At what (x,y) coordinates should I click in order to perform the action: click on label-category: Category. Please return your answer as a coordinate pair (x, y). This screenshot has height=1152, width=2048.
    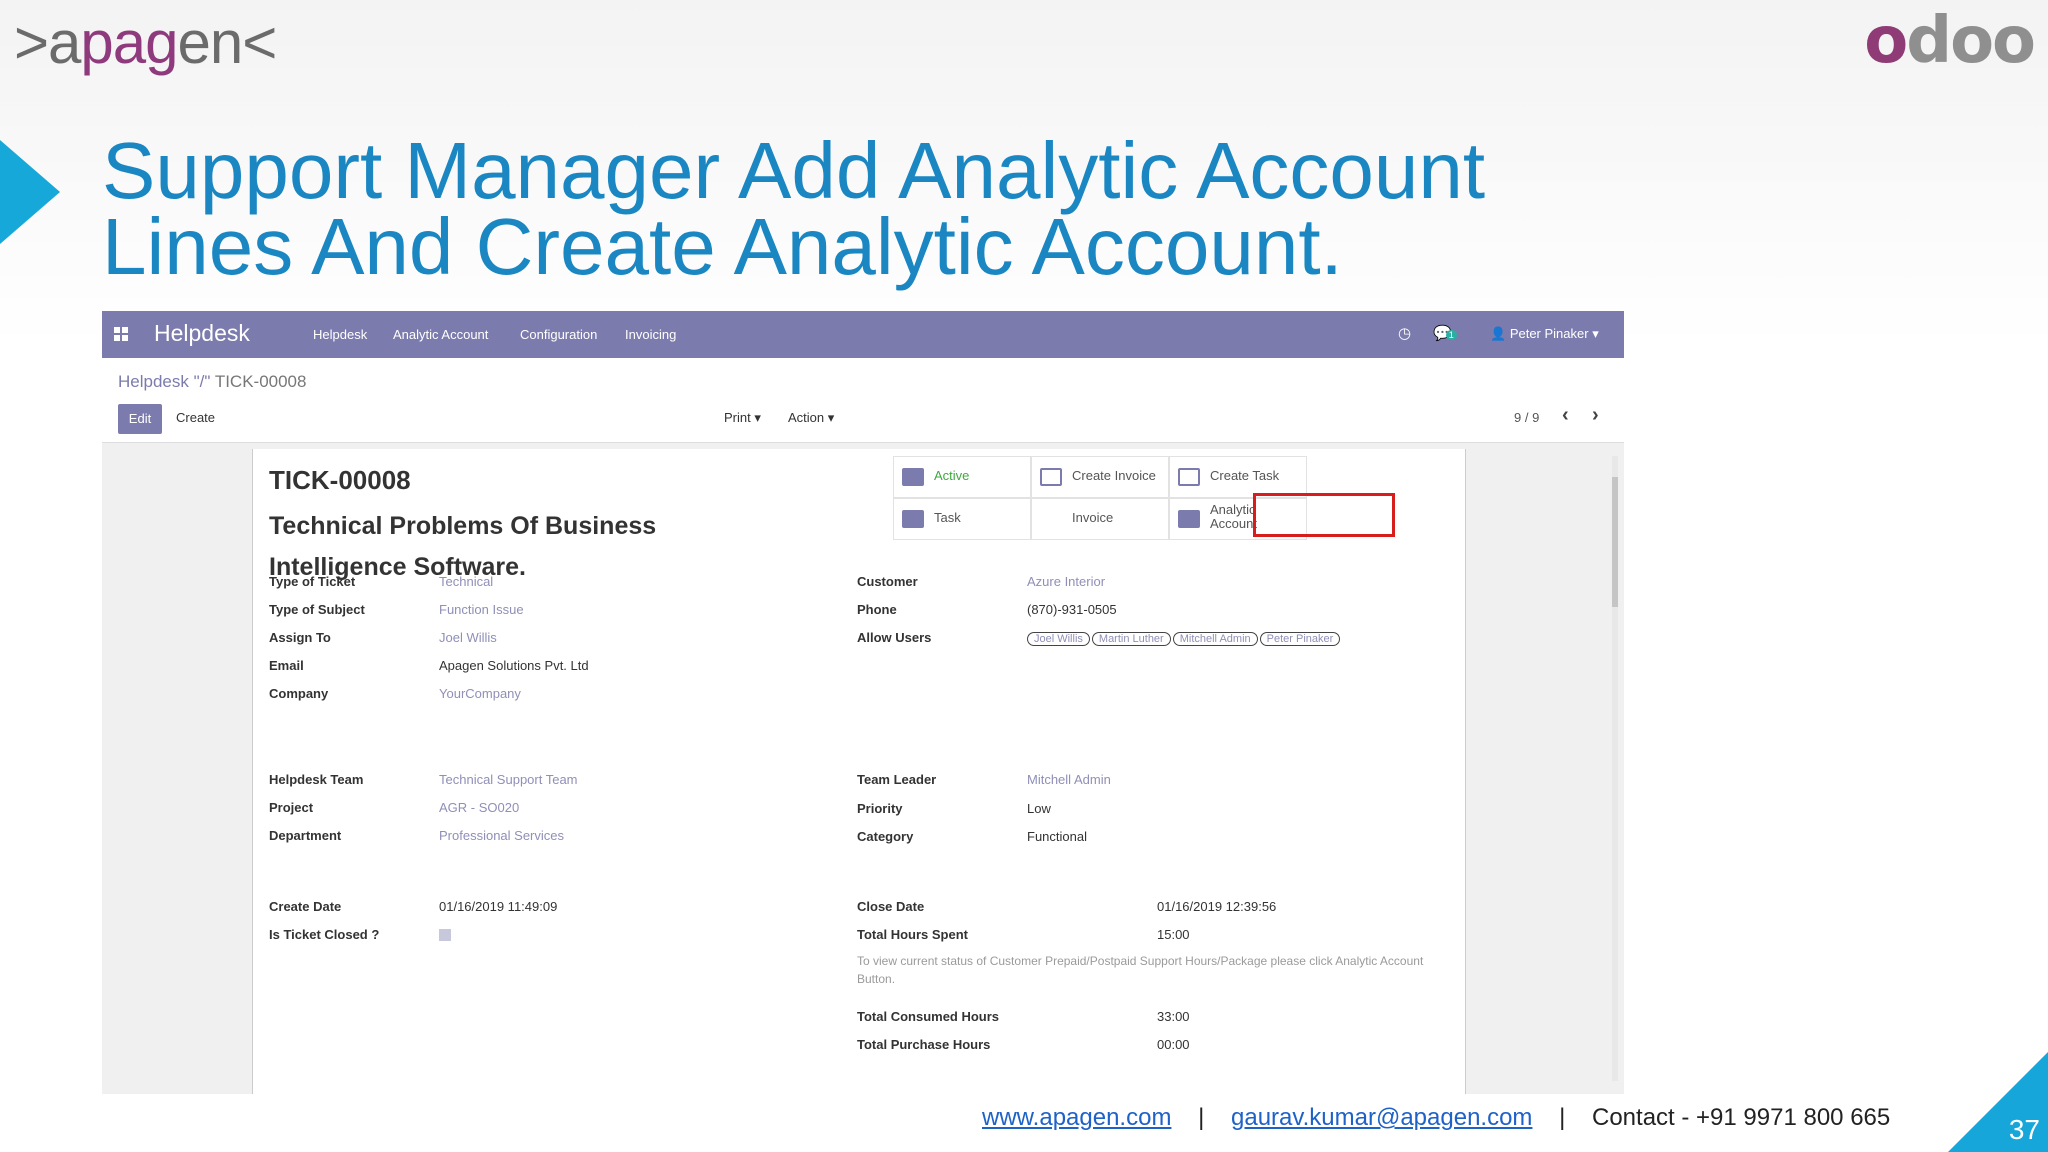
    Looking at the image, I should click on (885, 836).